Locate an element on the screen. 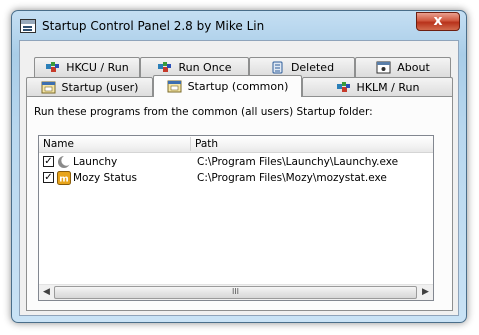 The image size is (479, 335). tab-run-once: Run Once is located at coordinates (194, 67).